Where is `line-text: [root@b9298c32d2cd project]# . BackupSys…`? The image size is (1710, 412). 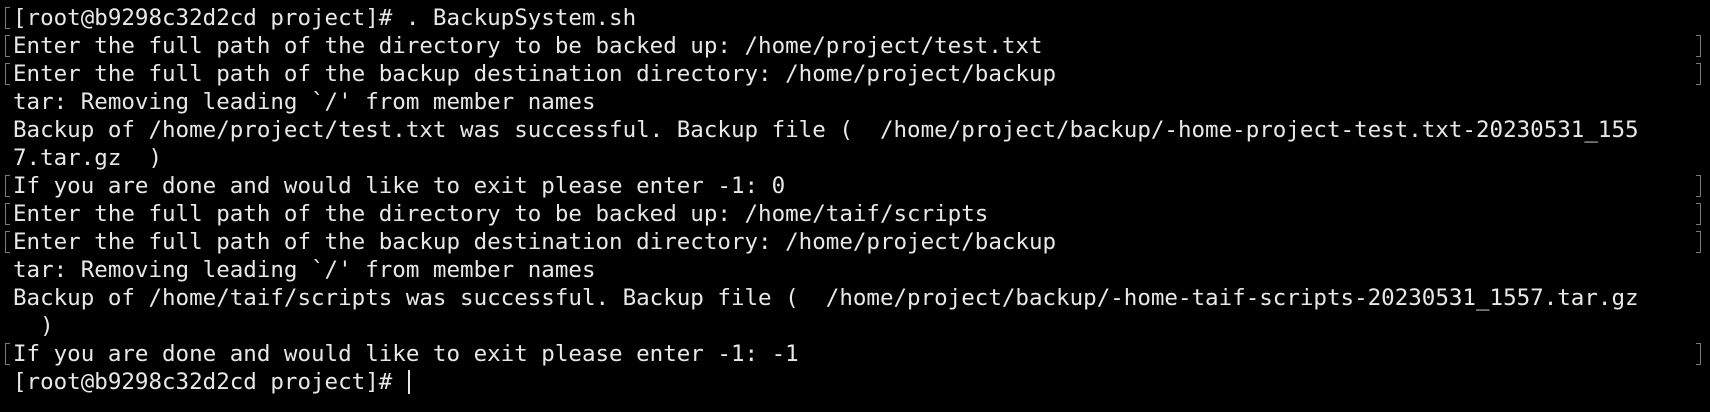 line-text: [root@b9298c32d2cd project]# . BackupSys… is located at coordinates (325, 18).